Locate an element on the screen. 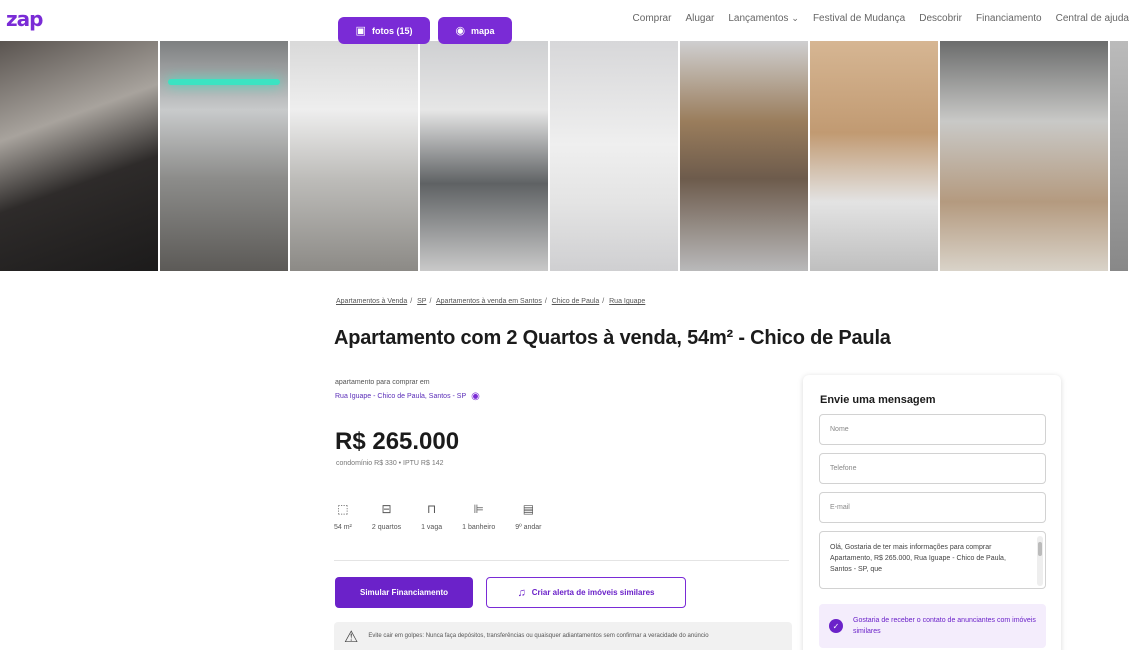  feature-area: ⬚ 54 m² is located at coordinates (343, 516).